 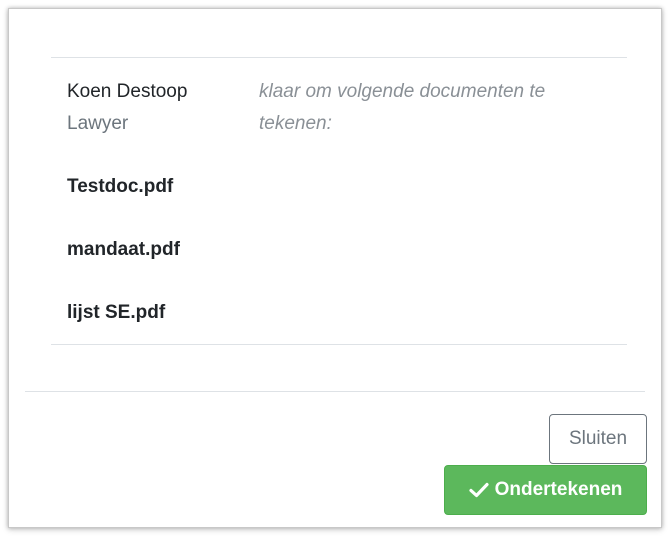 I want to click on sign-message: klaar om volgende documenten te tekenen:, so click(x=402, y=107).